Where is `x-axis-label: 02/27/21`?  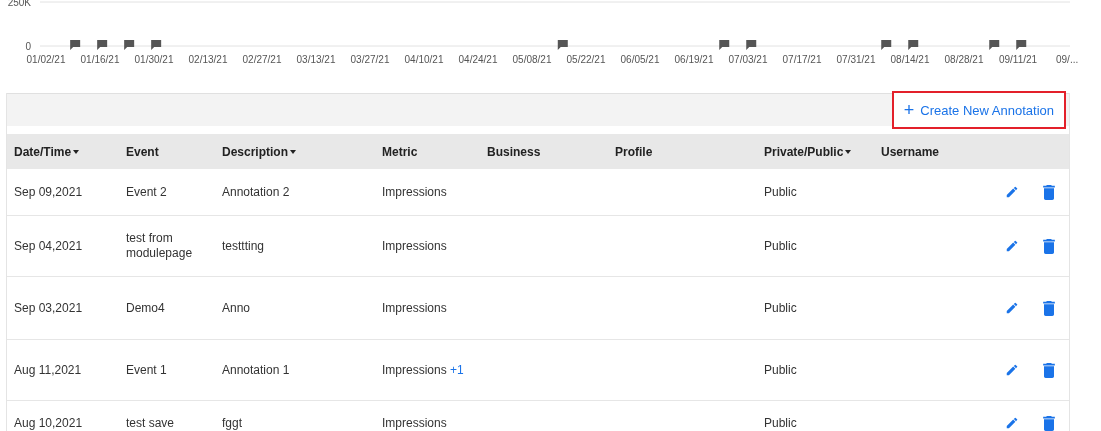 x-axis-label: 02/27/21 is located at coordinates (262, 59).